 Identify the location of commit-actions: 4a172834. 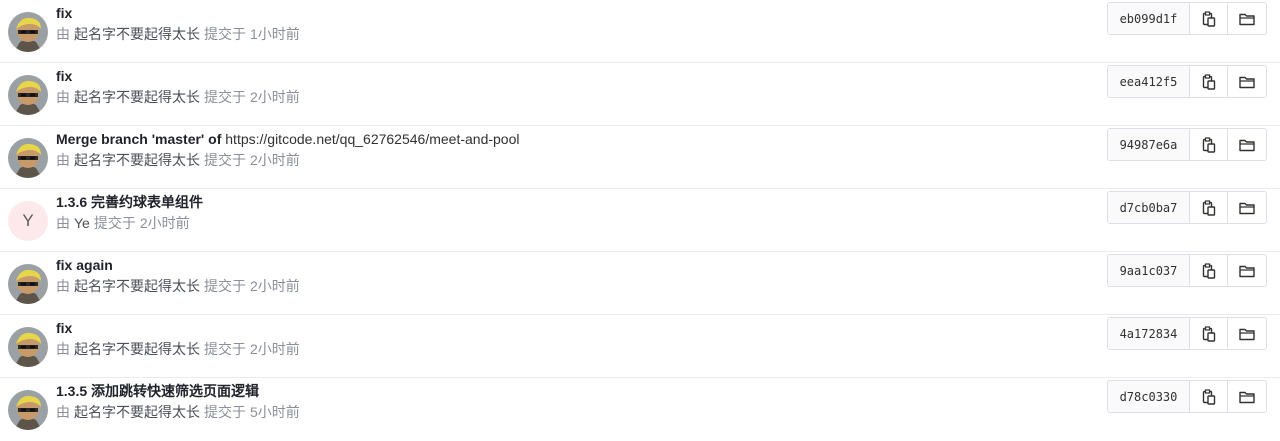
(1187, 333).